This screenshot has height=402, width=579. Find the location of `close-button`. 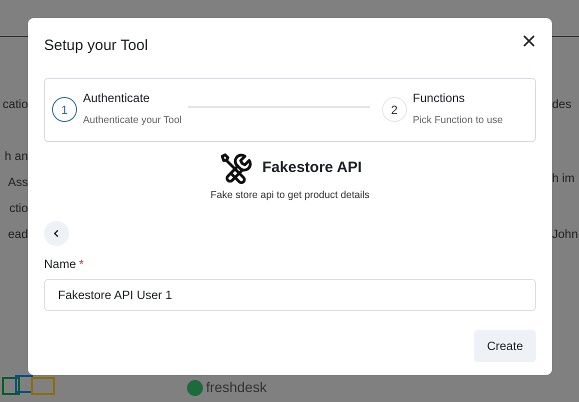

close-button is located at coordinates (529, 41).